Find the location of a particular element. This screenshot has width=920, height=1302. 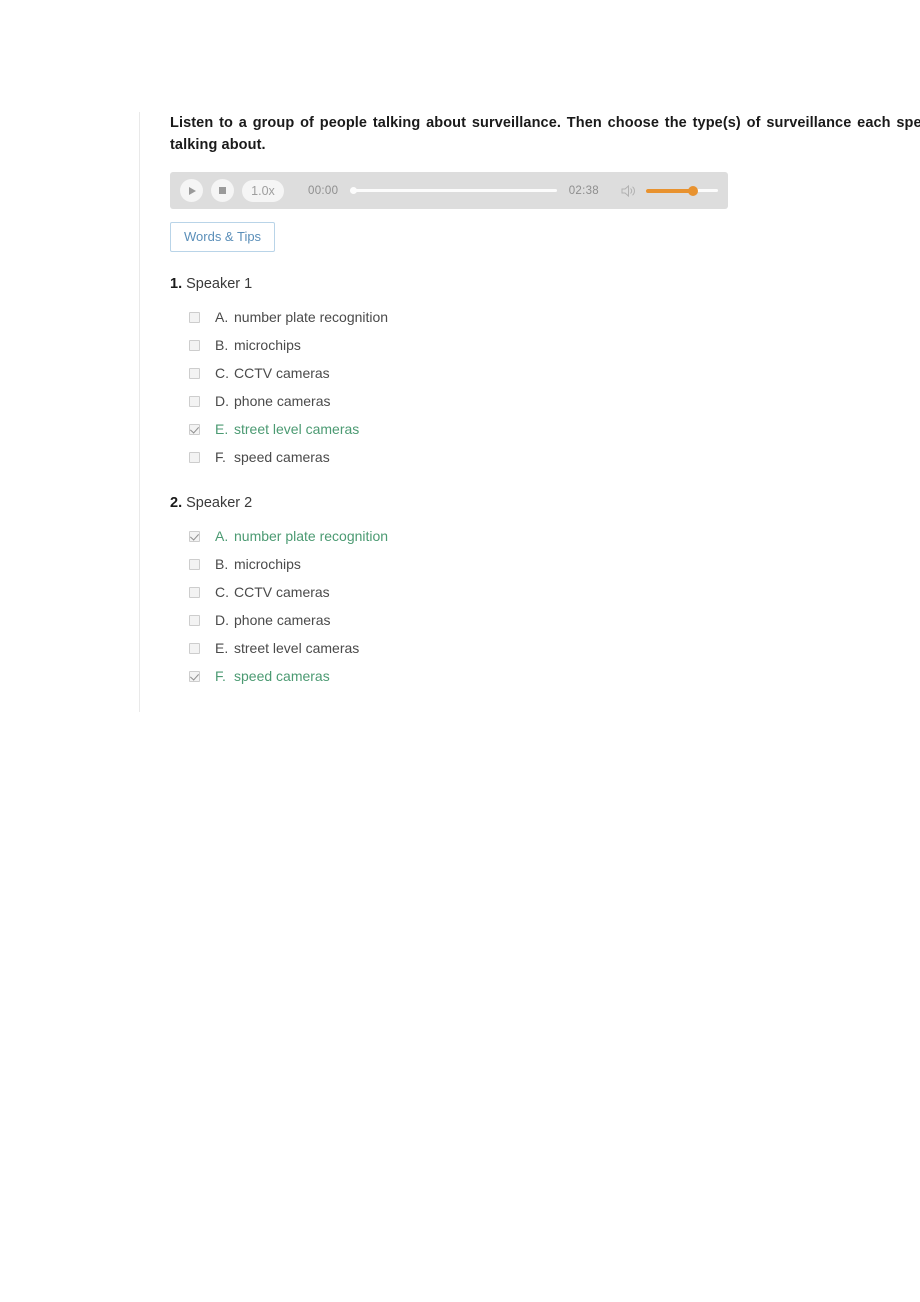

volume-fill is located at coordinates (670, 190).